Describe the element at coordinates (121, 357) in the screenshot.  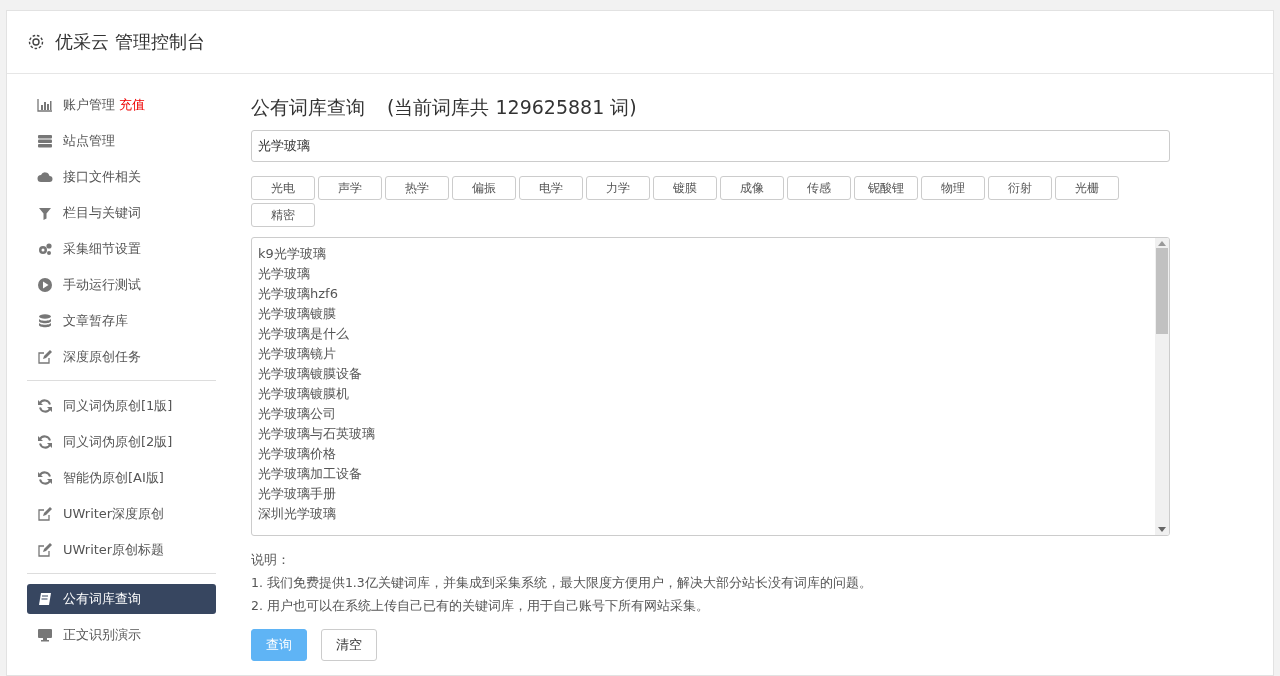
I see `sidebar-item: 深度原创任务` at that location.